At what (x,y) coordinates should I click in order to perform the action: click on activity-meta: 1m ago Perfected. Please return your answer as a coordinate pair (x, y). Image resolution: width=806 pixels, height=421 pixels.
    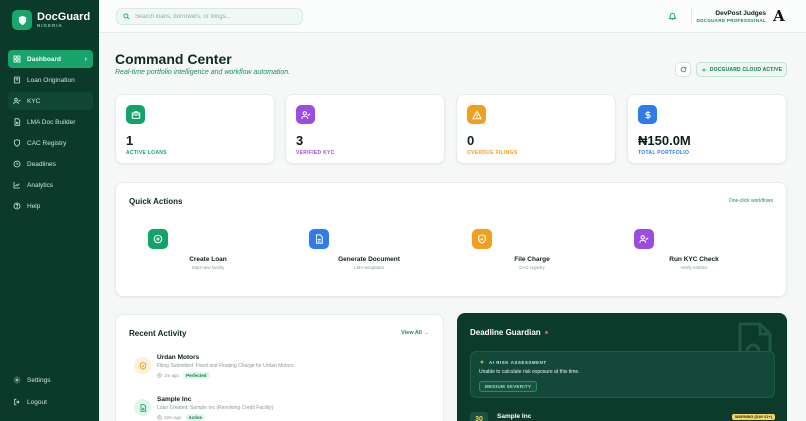
    Looking at the image, I should click on (183, 375).